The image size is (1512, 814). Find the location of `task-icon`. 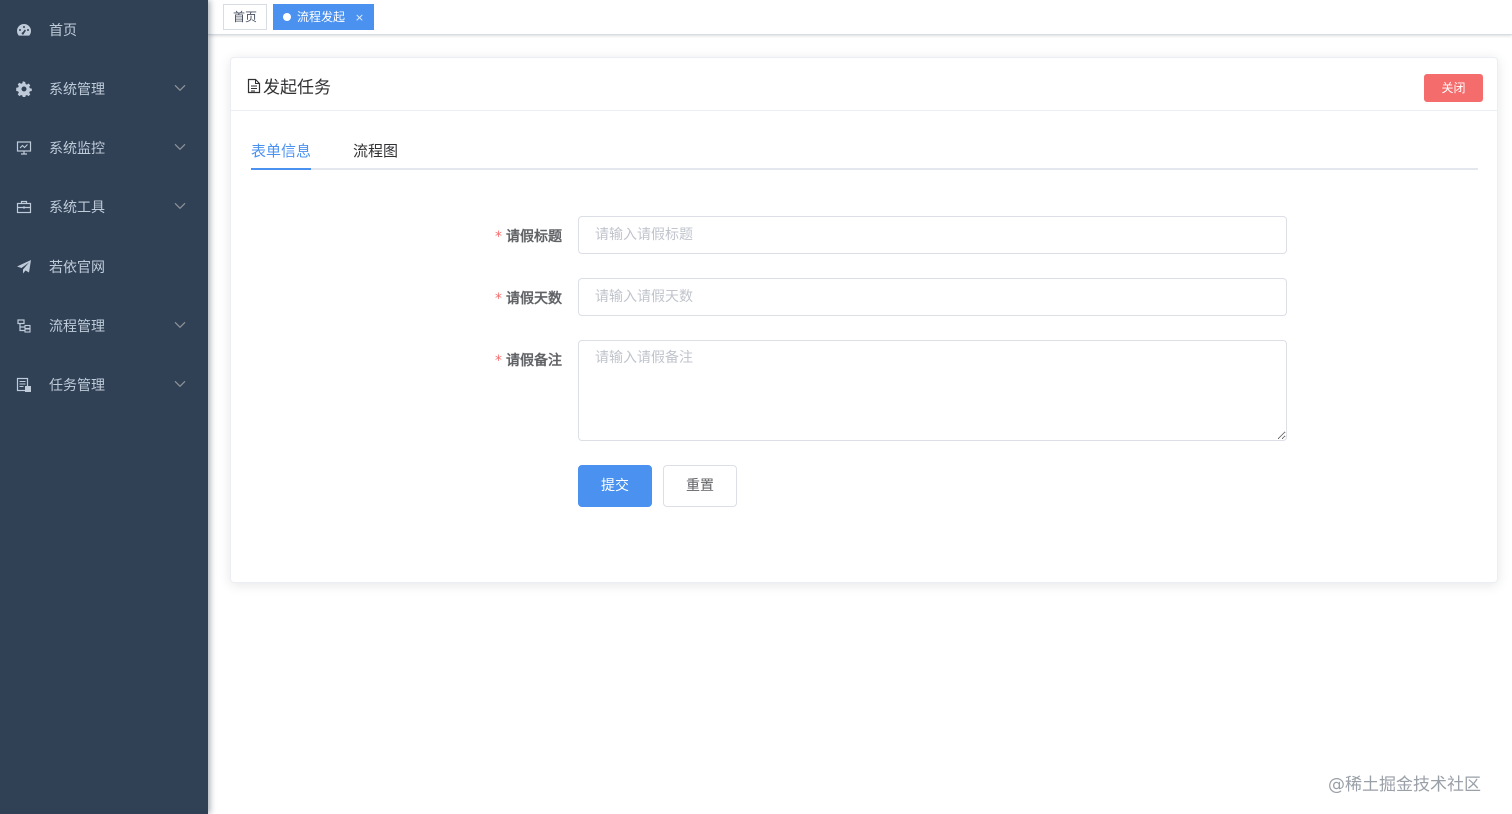

task-icon is located at coordinates (24, 385).